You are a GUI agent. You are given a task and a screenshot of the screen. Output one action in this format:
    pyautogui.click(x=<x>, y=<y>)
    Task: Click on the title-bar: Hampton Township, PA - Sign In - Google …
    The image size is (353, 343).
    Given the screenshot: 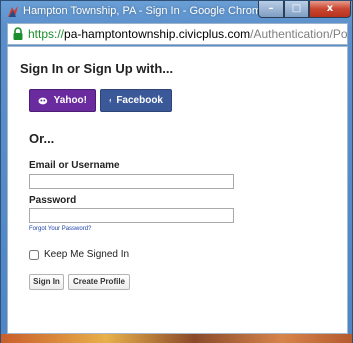 What is the action you would take?
    pyautogui.click(x=176, y=12)
    